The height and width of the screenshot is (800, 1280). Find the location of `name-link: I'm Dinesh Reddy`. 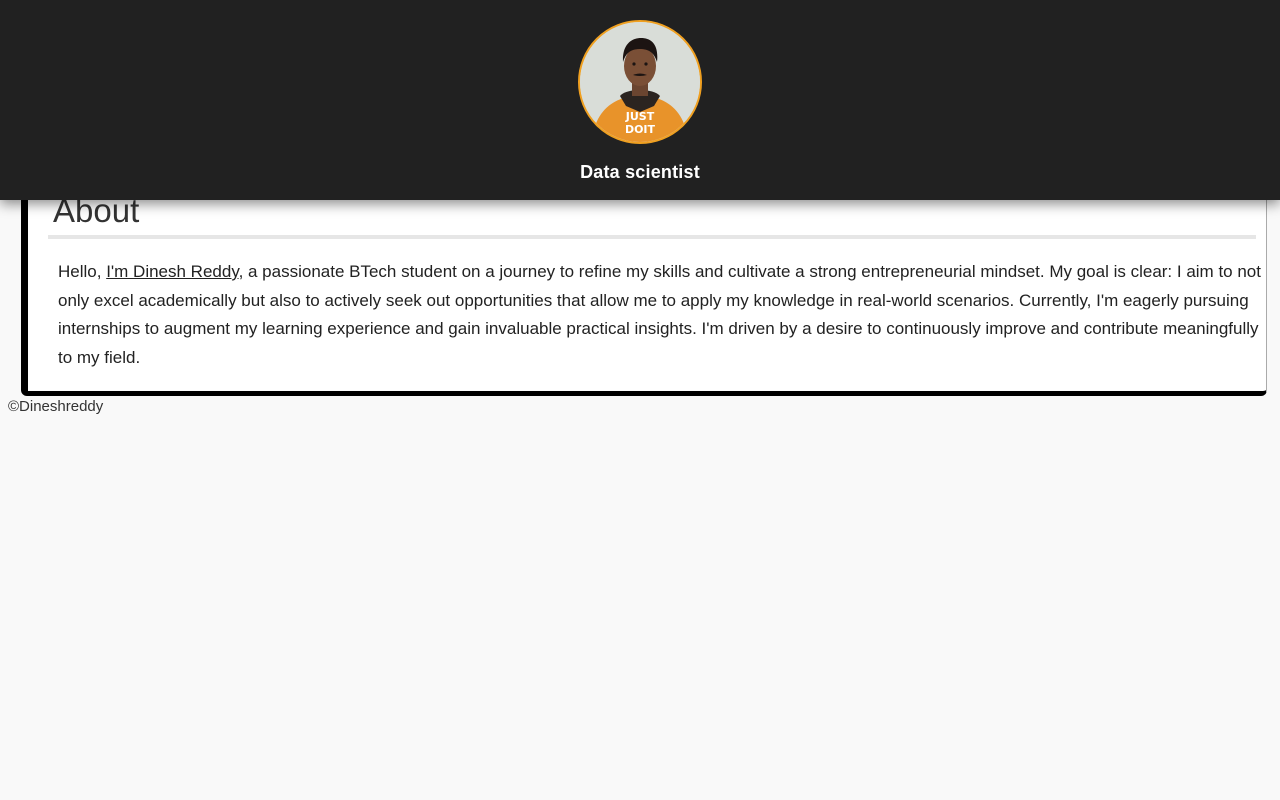

name-link: I'm Dinesh Reddy is located at coordinates (172, 271).